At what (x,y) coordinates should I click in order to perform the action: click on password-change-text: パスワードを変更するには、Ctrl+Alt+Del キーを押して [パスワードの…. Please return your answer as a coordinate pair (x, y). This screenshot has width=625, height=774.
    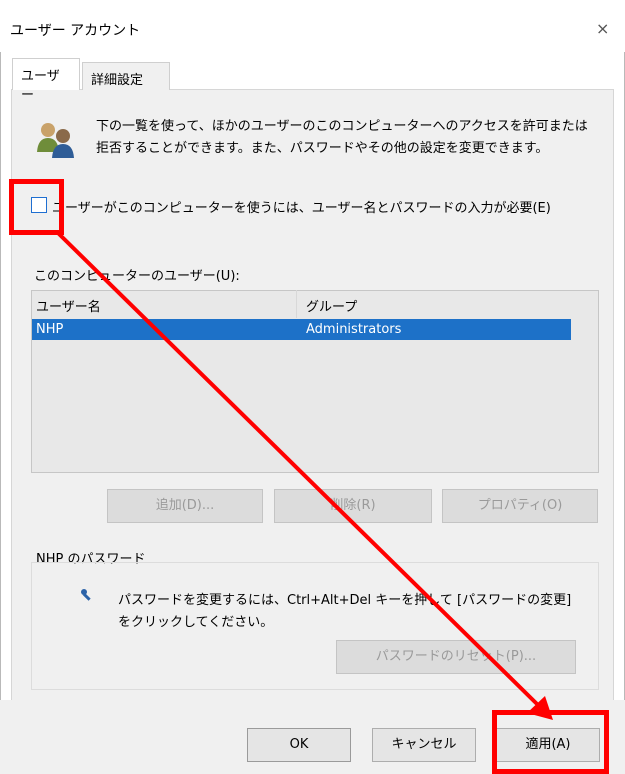
    Looking at the image, I should click on (345, 611).